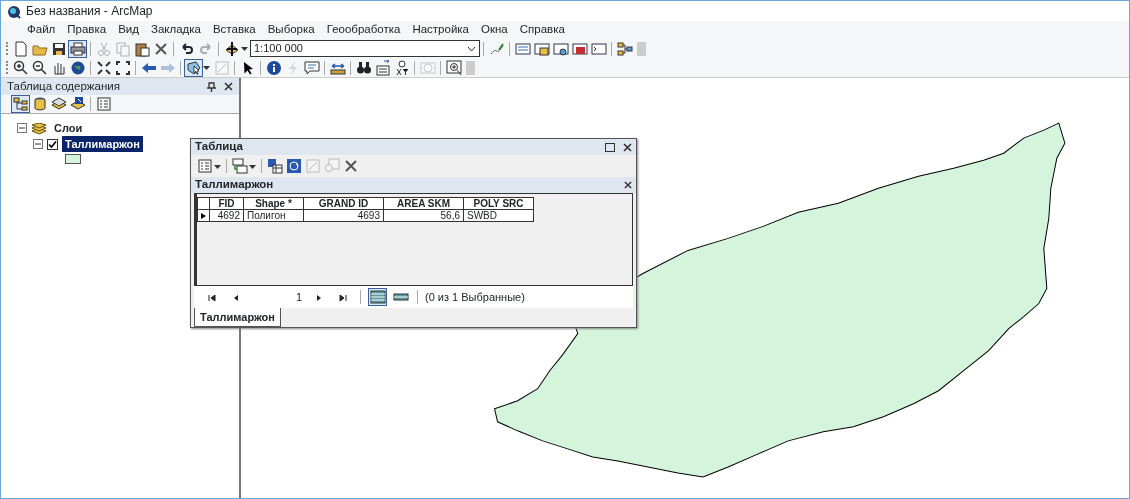  What do you see at coordinates (234, 30) in the screenshot?
I see `menu-item: Вставка` at bounding box center [234, 30].